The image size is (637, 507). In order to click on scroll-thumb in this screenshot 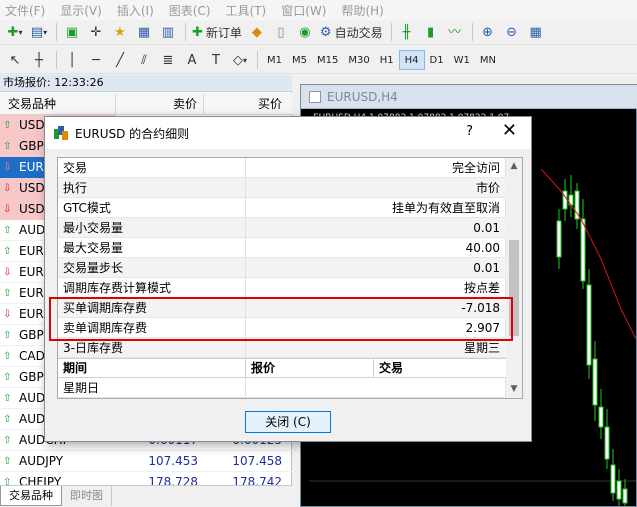, I will do `click(514, 288)`.